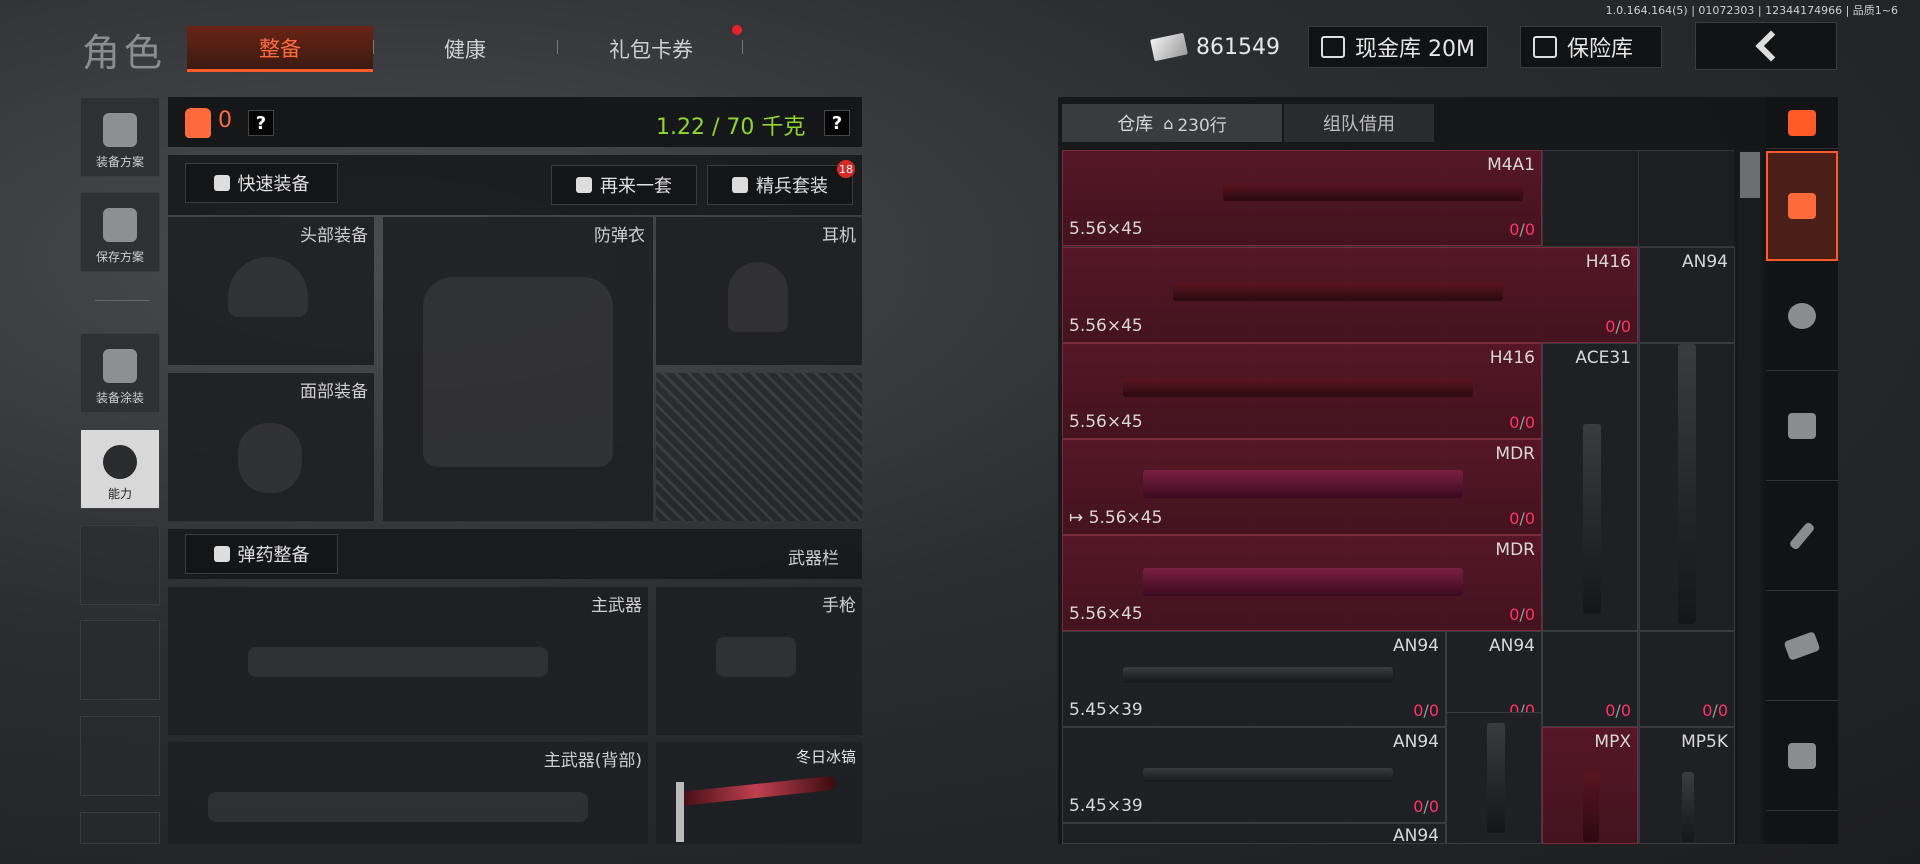  I want to click on warehouse-item: MDR 5.56×45 0/0, so click(1302, 583).